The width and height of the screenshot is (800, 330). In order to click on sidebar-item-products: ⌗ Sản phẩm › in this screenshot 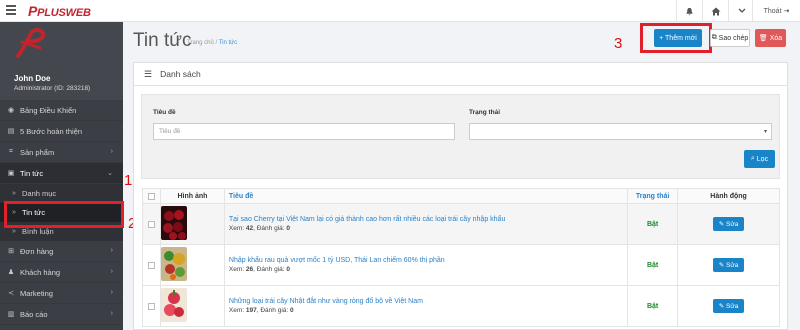, I will do `click(61, 152)`.